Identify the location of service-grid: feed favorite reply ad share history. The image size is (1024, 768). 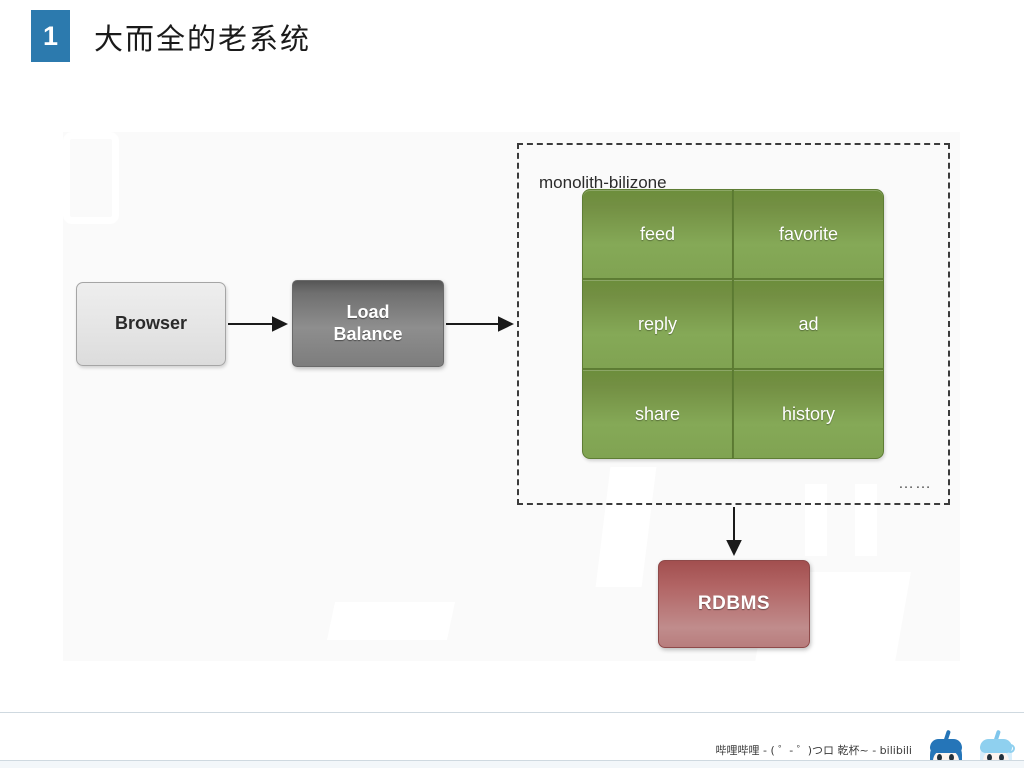
(733, 324).